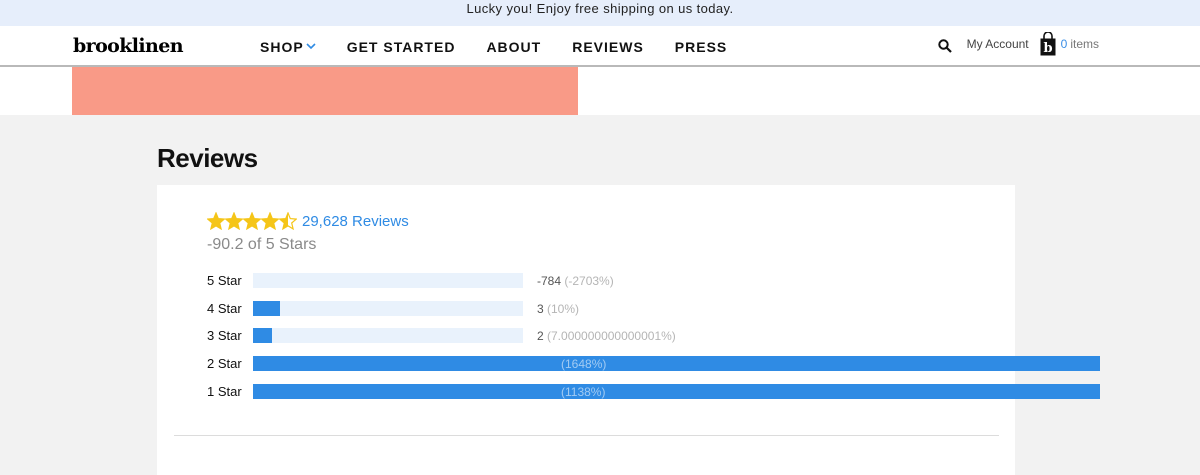 The height and width of the screenshot is (475, 1200). I want to click on nav-shop: SHOP, so click(288, 47).